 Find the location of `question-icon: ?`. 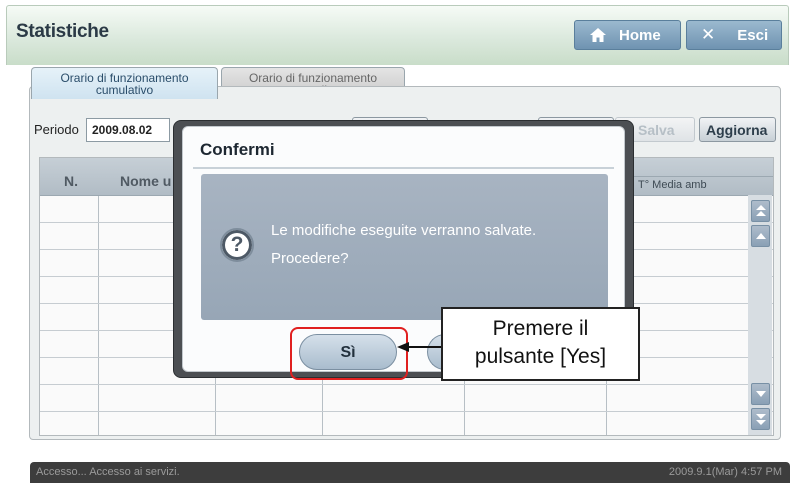

question-icon: ? is located at coordinates (237, 245).